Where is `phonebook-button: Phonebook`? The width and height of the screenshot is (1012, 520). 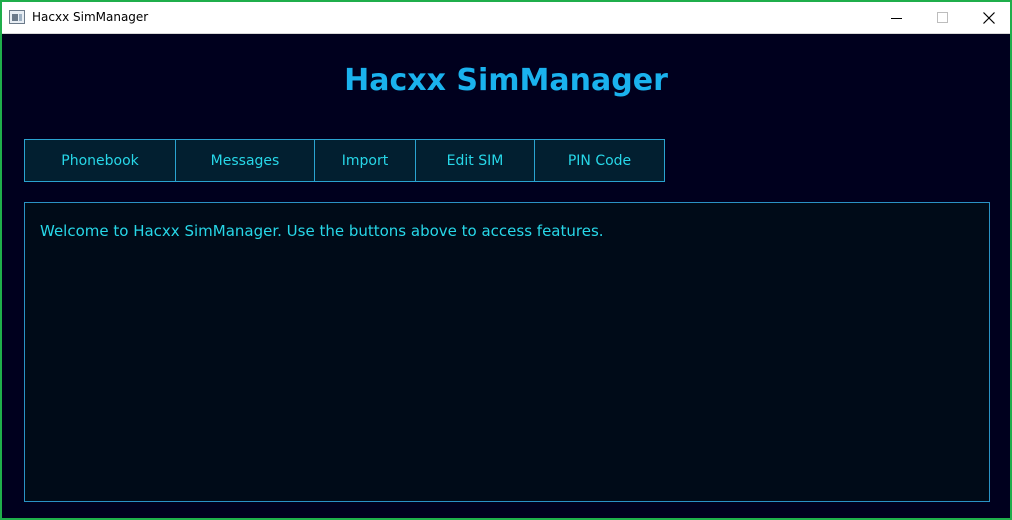
phonebook-button: Phonebook is located at coordinates (100, 160).